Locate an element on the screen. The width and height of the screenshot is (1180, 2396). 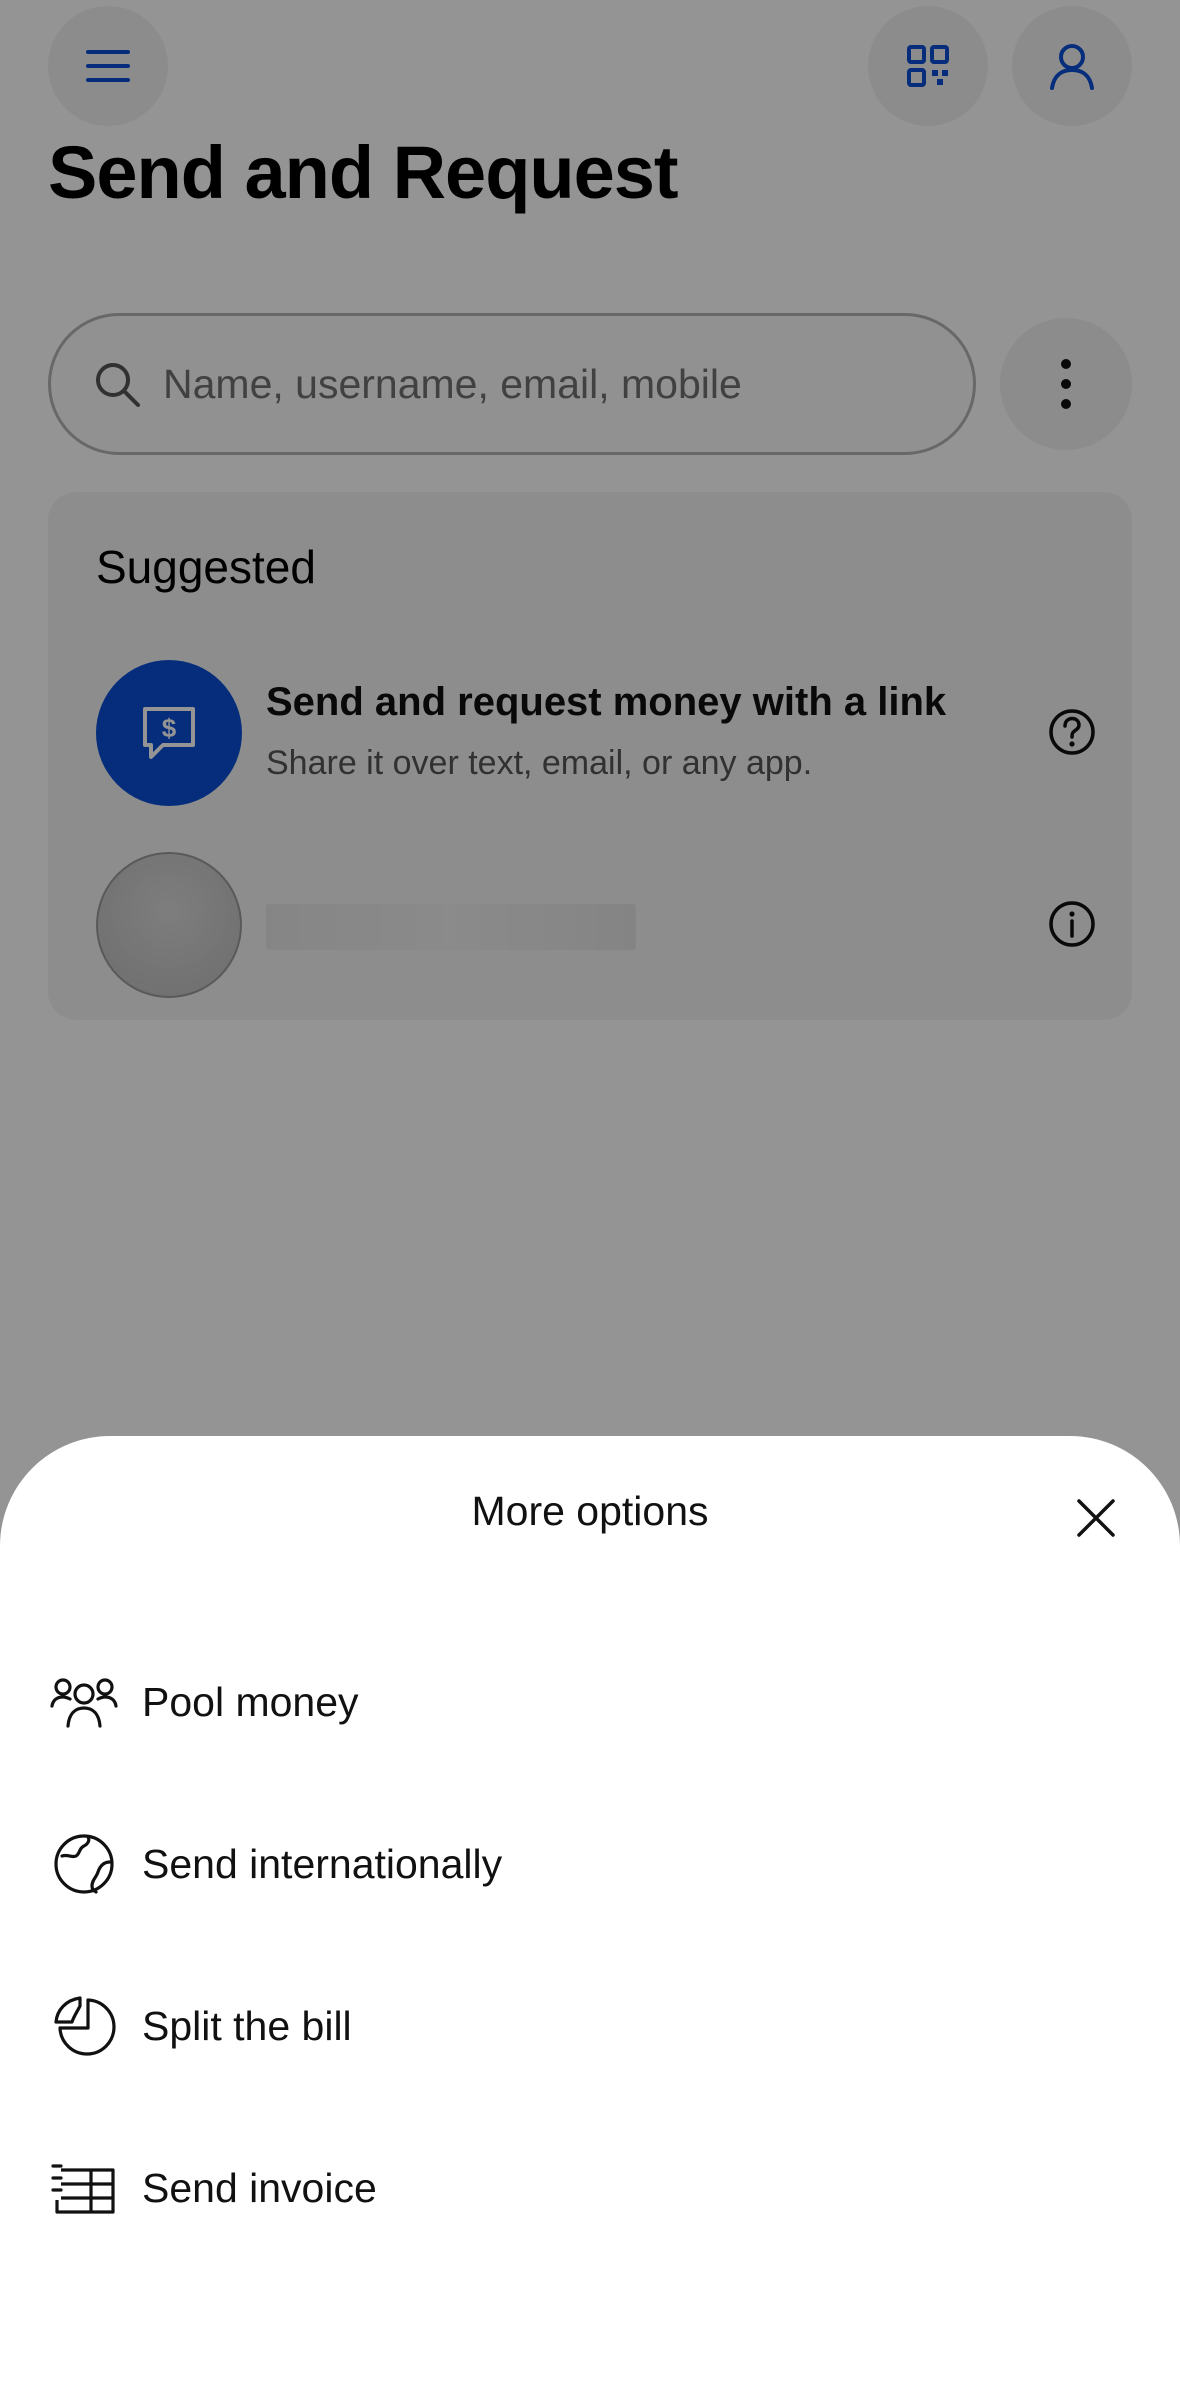
sheet-title: More options is located at coordinates (590, 1511).